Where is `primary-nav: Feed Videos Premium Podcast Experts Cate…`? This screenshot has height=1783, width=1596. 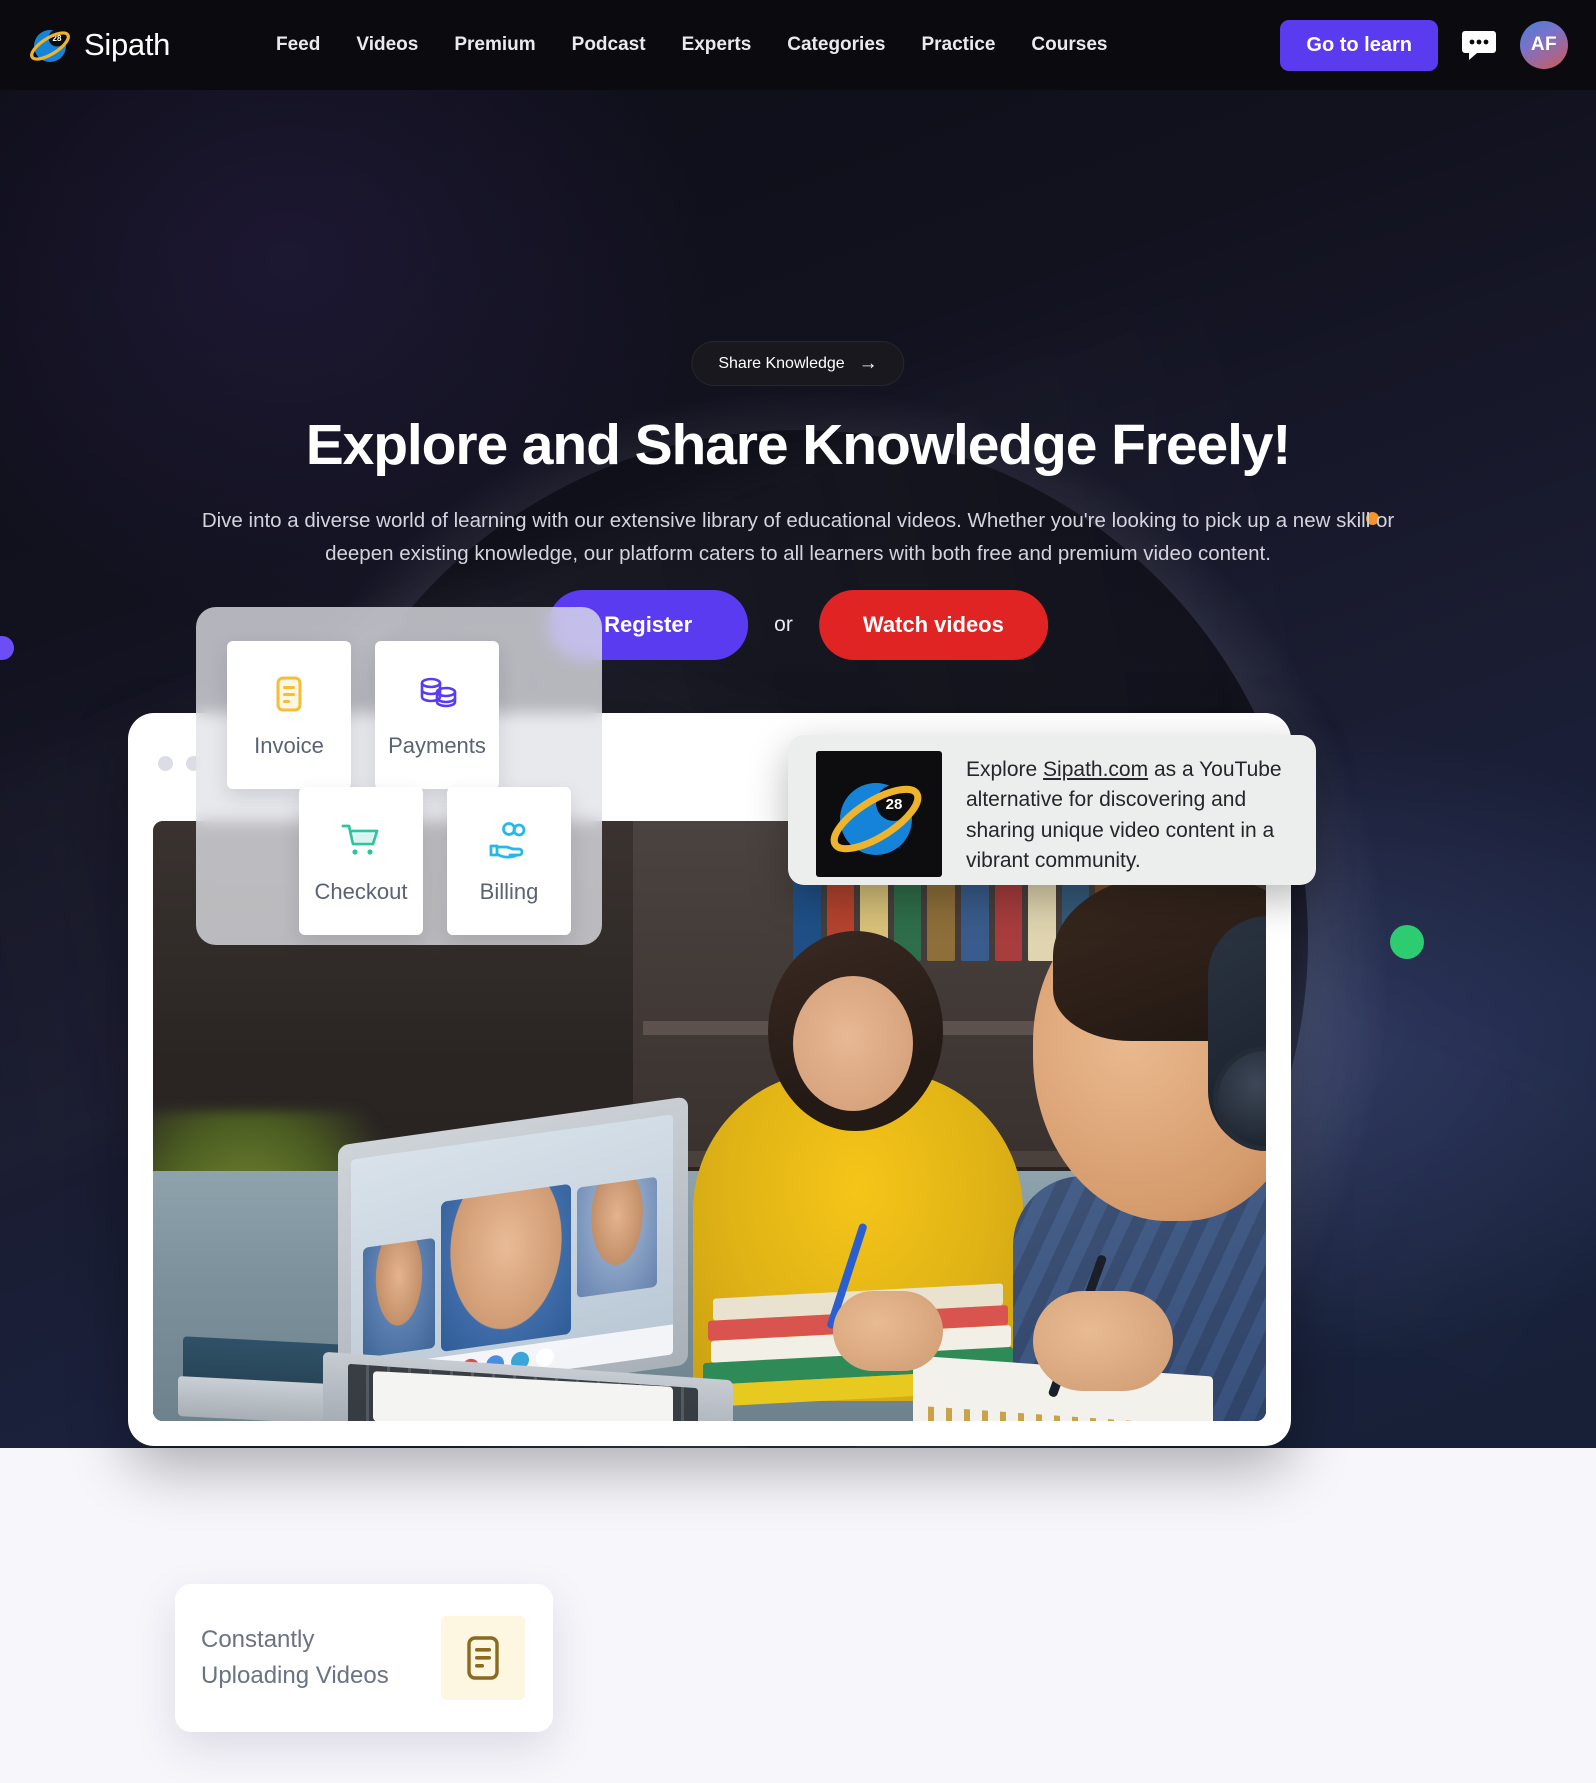 primary-nav: Feed Videos Premium Podcast Experts Cate… is located at coordinates (691, 45).